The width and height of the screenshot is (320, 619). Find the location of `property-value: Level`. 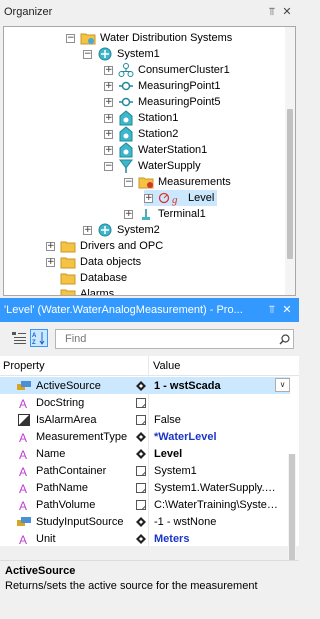

property-value: Level is located at coordinates (217, 454).